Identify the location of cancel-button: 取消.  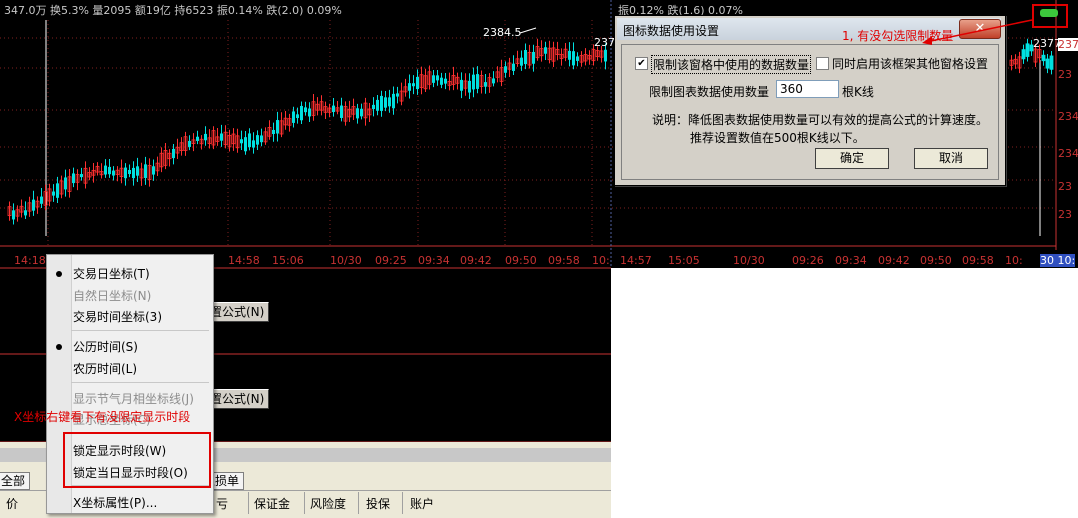
(951, 158).